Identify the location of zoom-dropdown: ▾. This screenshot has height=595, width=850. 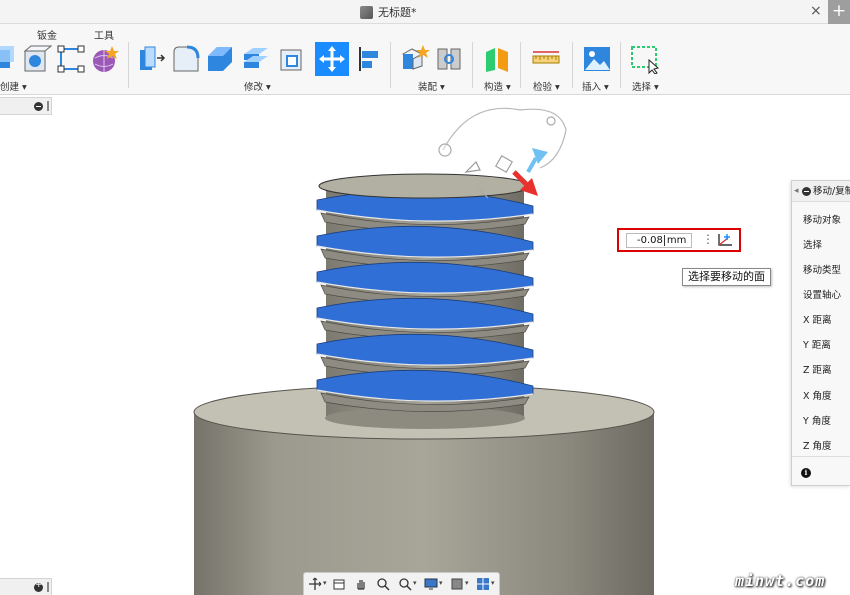
(415, 583).